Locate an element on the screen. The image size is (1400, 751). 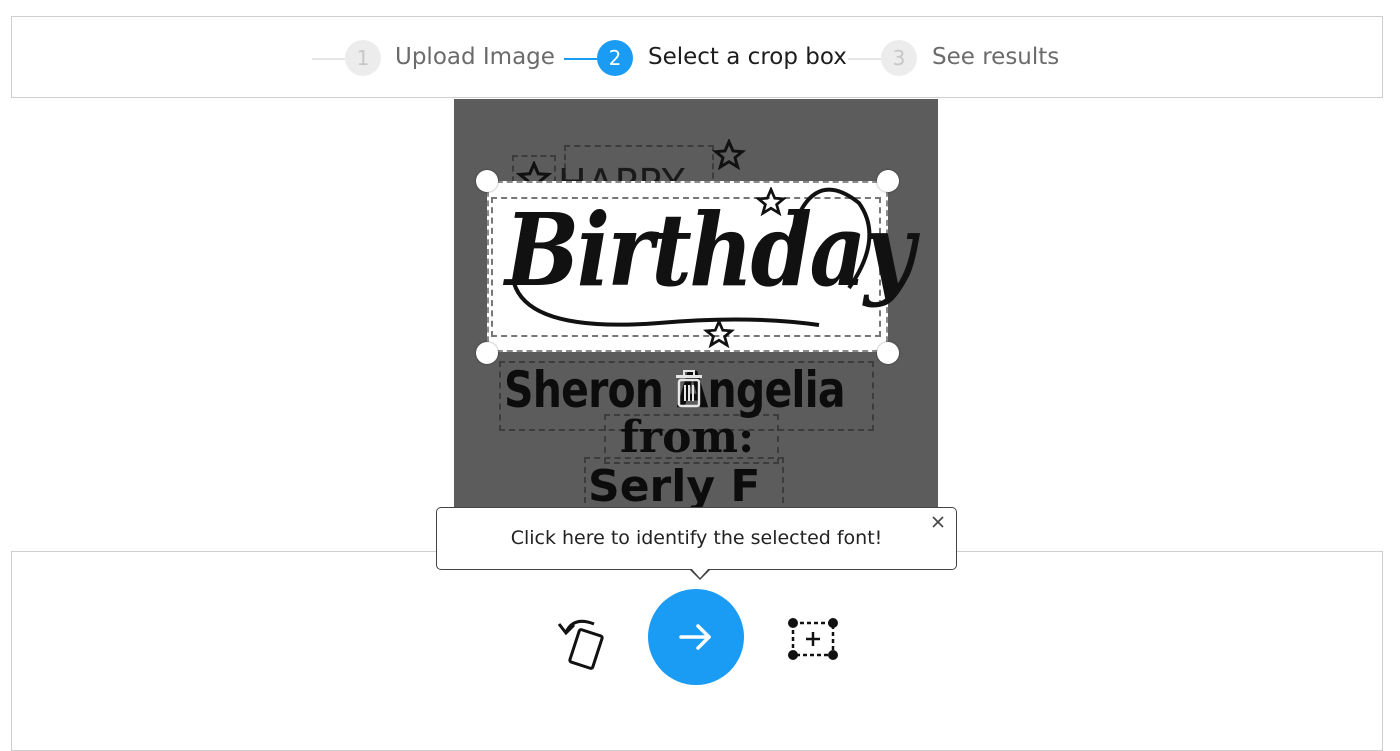
step-2-label: Select a crop box is located at coordinates (747, 57).